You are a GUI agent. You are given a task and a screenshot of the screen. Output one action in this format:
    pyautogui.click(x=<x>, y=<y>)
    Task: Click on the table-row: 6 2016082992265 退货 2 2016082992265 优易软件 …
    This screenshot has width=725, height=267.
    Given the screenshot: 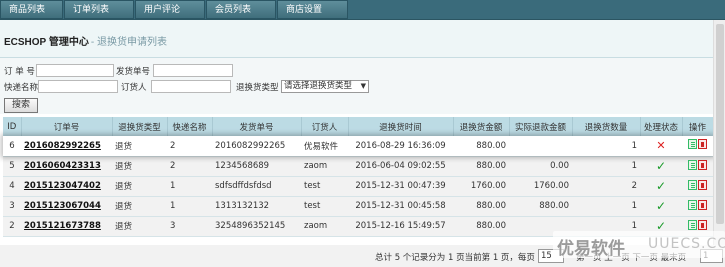 What is the action you would take?
    pyautogui.click(x=358, y=146)
    